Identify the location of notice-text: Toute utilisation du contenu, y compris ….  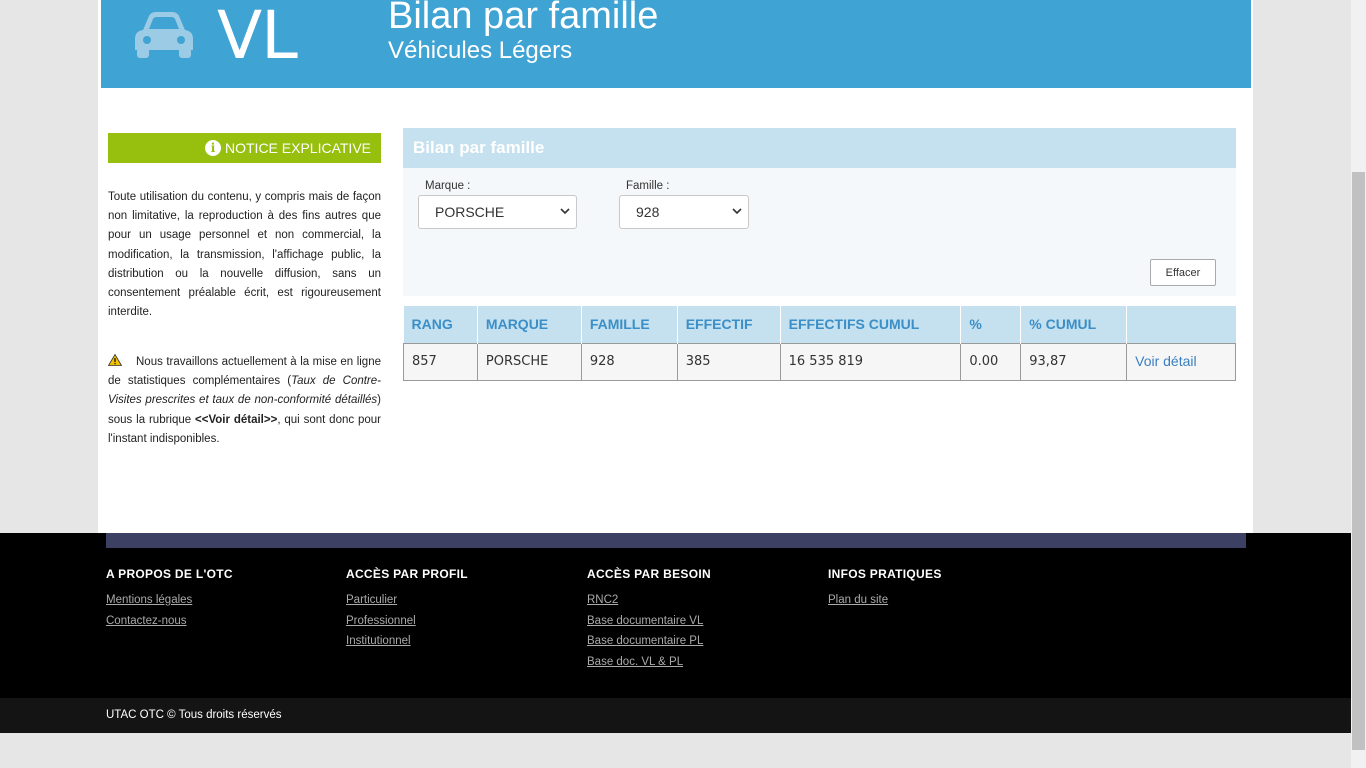
(244, 255).